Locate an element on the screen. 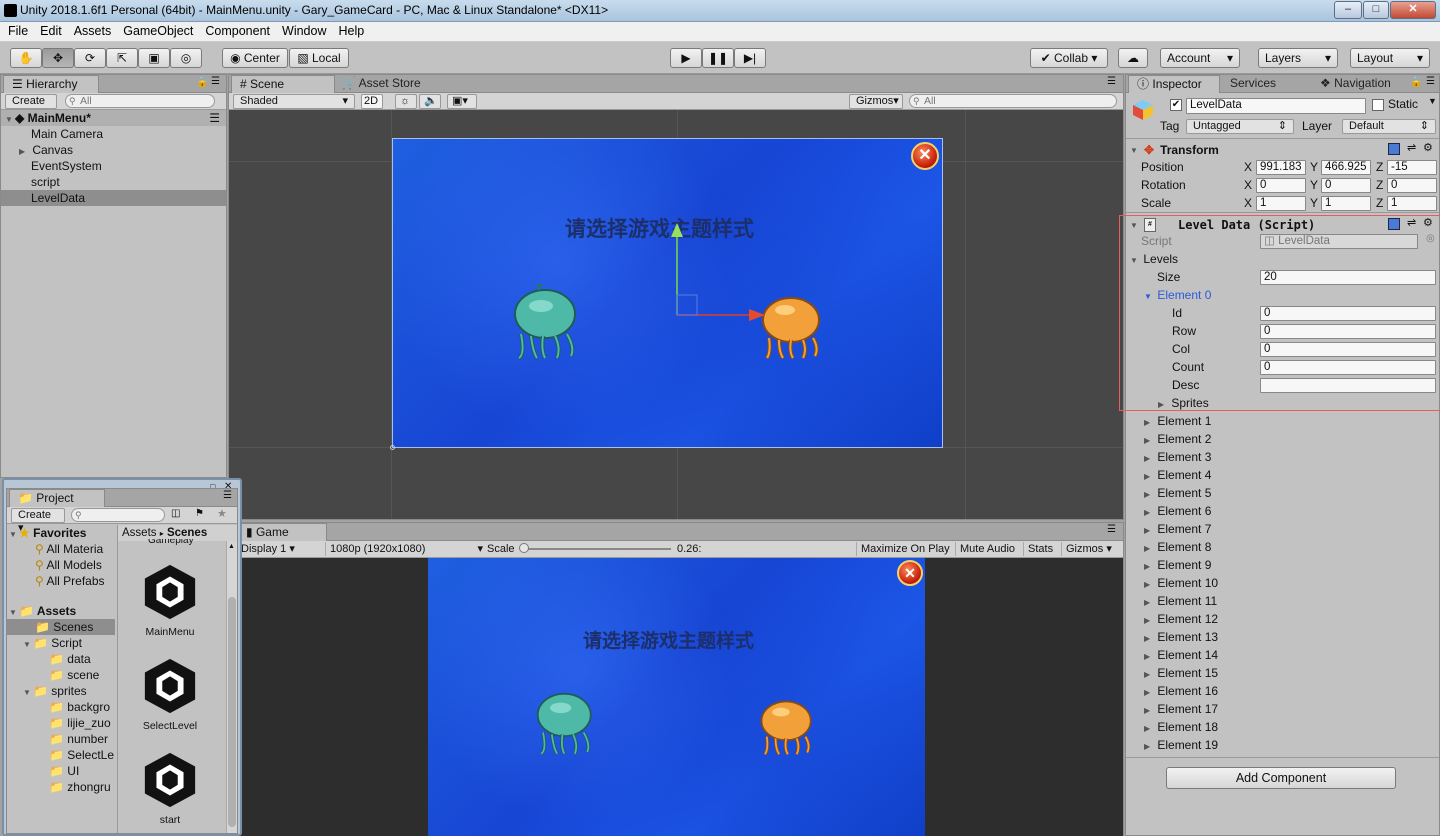 The image size is (1440, 836). effects-dropdown: ▣▾ is located at coordinates (462, 101).